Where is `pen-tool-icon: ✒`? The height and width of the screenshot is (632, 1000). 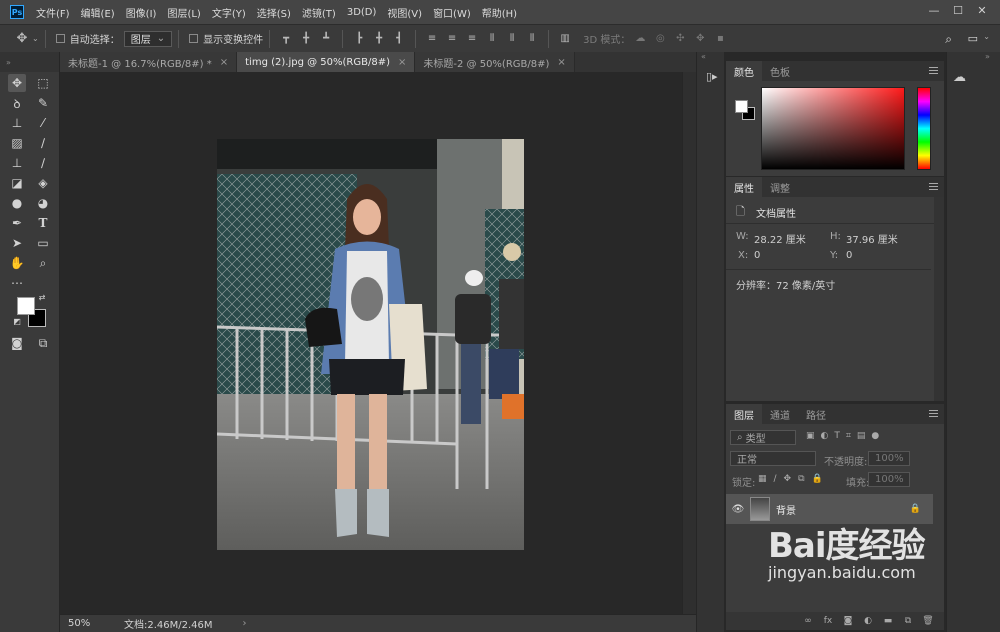 pen-tool-icon: ✒ is located at coordinates (17, 223).